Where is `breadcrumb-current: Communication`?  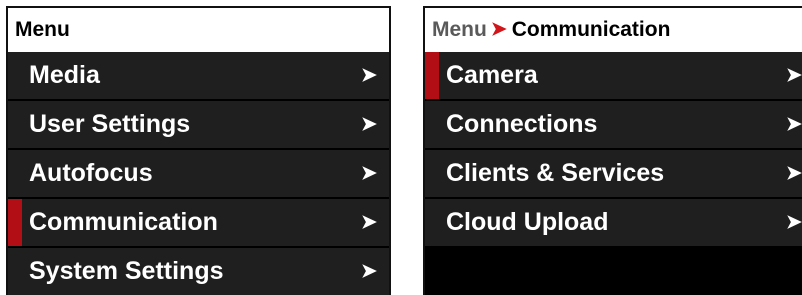 breadcrumb-current: Communication is located at coordinates (591, 29).